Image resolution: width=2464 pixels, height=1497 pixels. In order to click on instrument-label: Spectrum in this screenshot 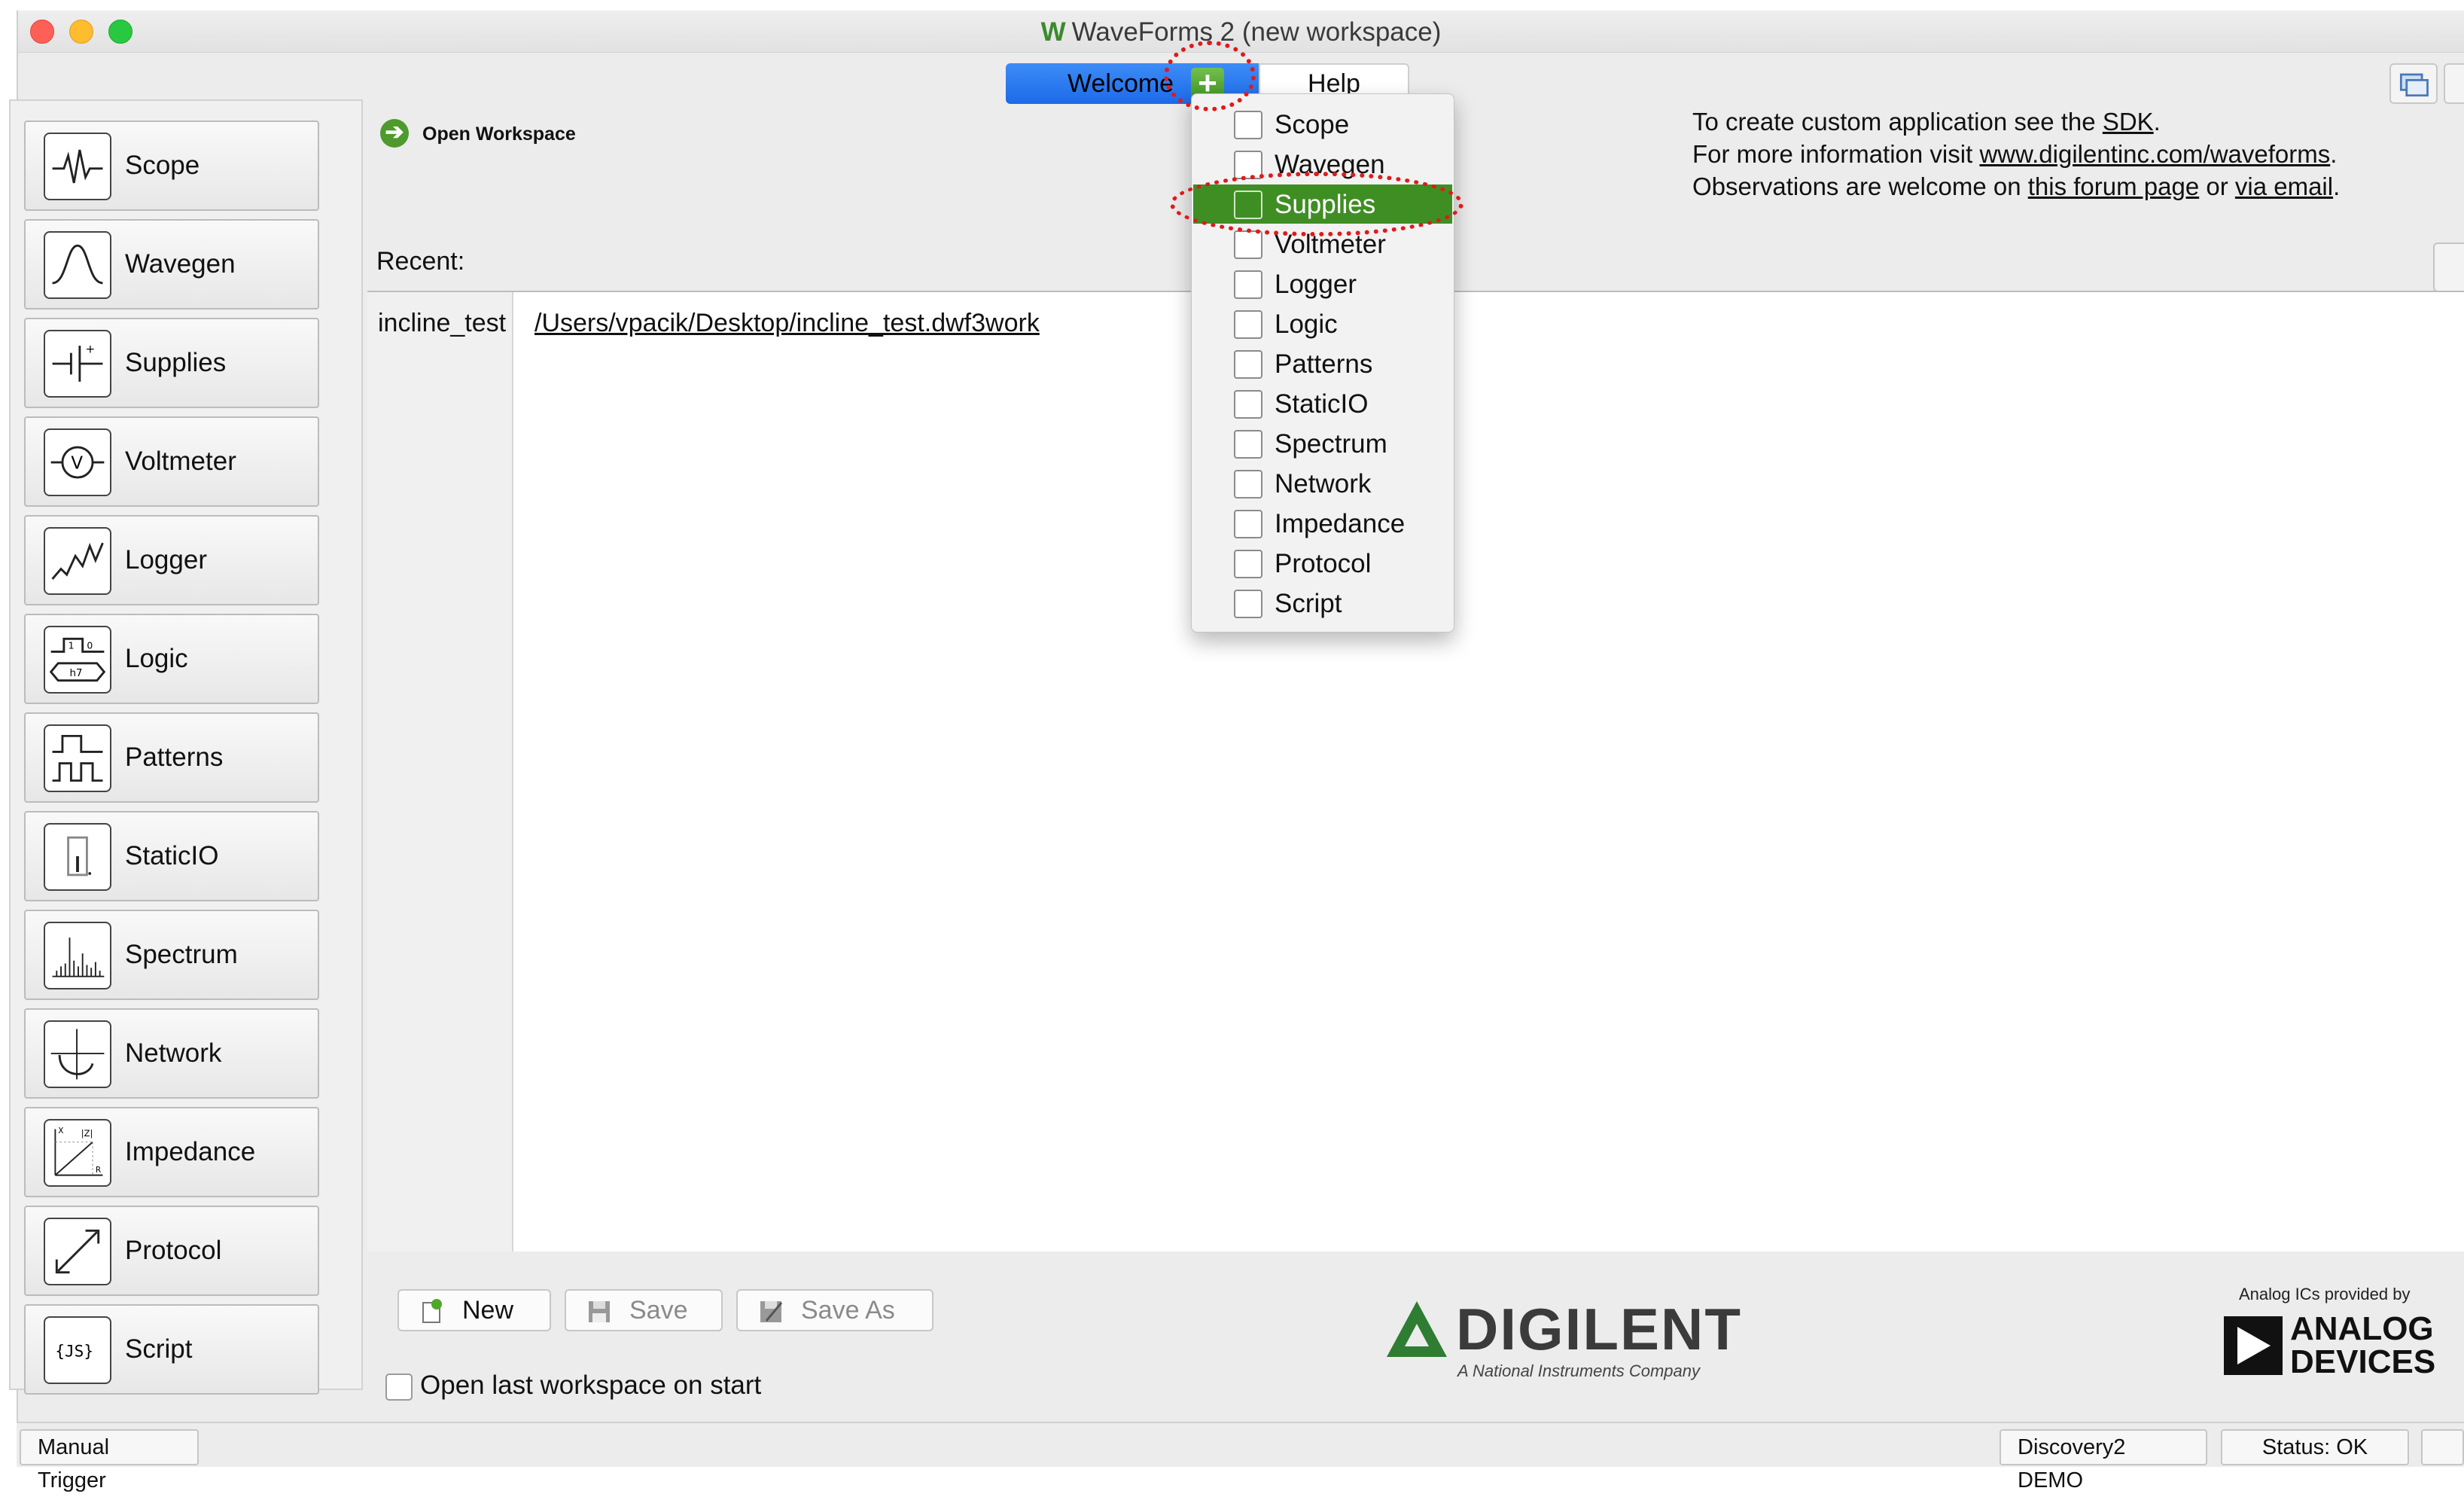, I will do `click(181, 954)`.